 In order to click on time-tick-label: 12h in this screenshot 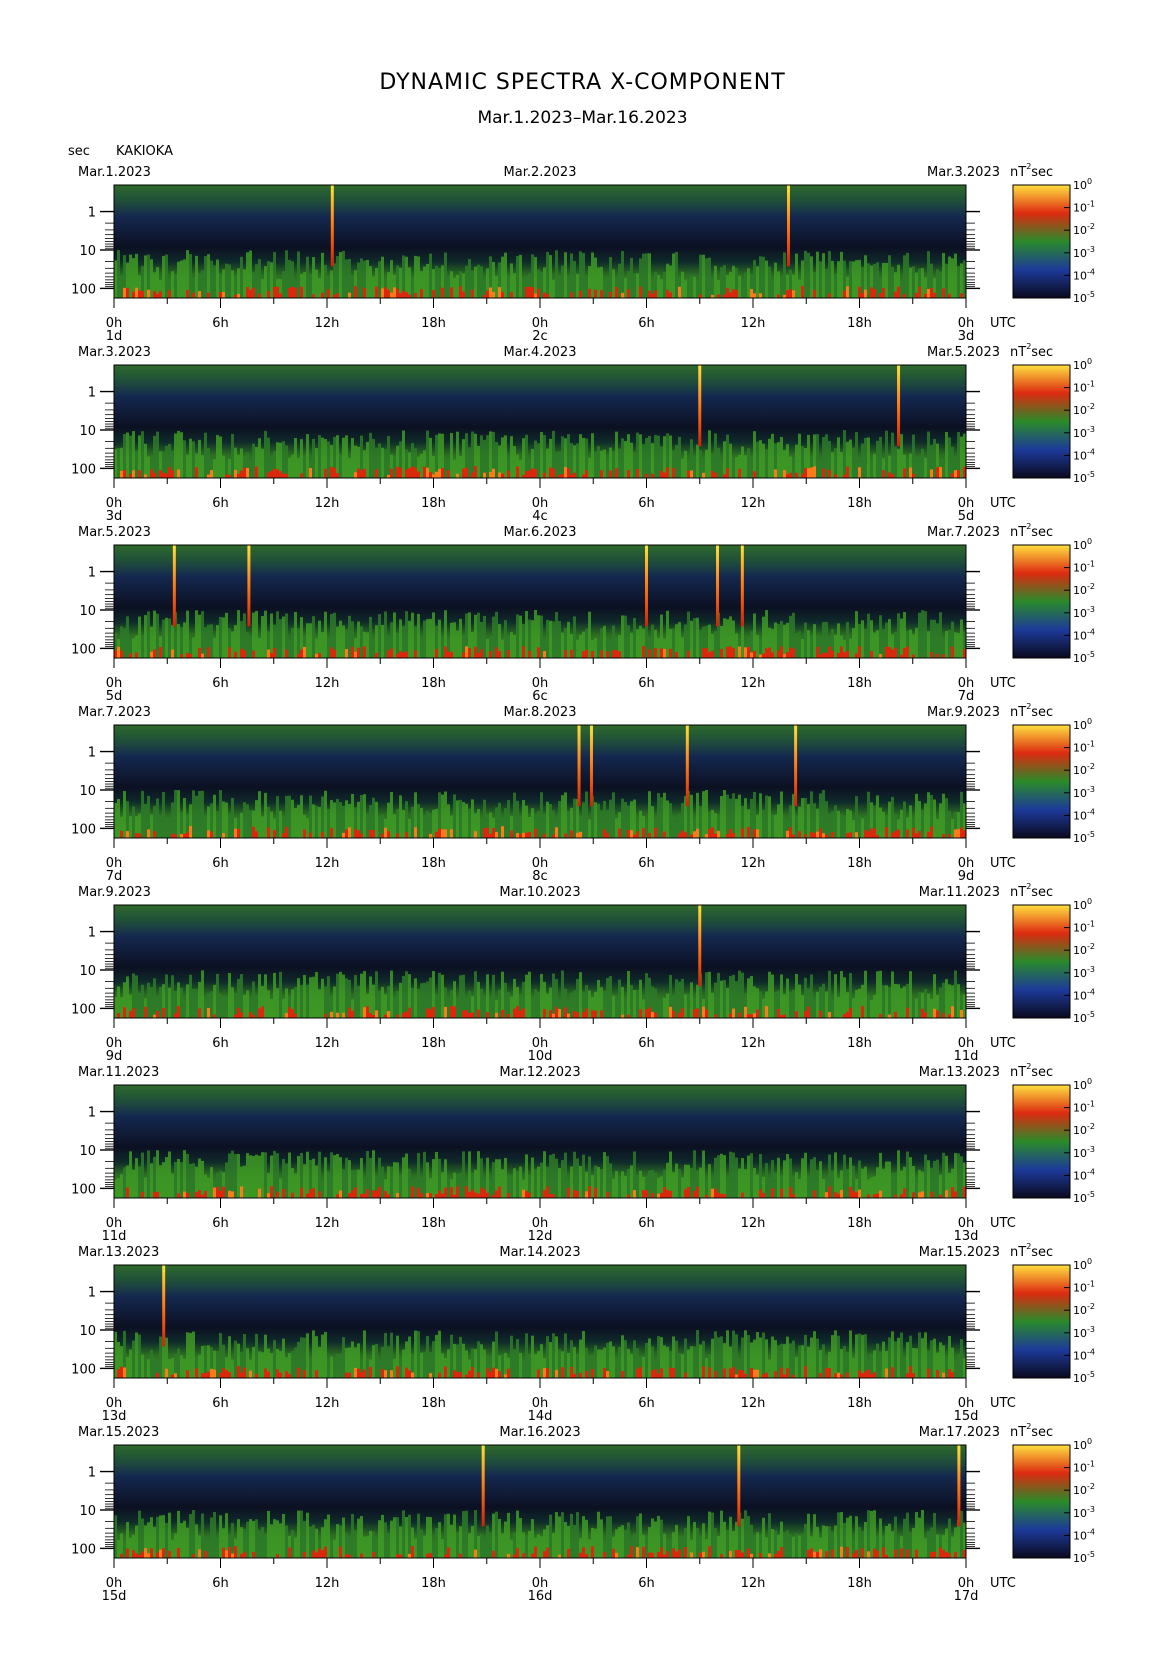, I will do `click(327, 1043)`.